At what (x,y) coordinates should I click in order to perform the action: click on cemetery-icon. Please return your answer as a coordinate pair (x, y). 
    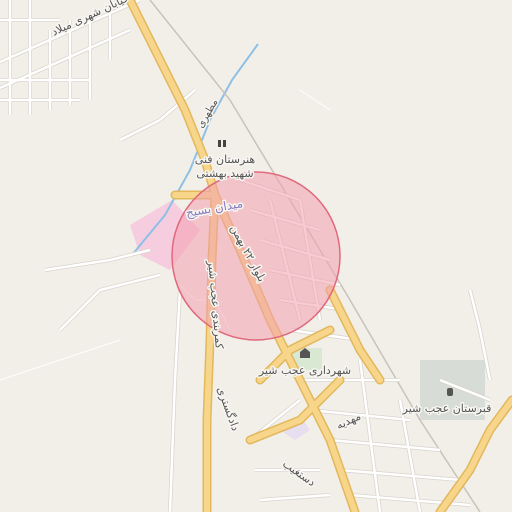
    Looking at the image, I should click on (450, 392).